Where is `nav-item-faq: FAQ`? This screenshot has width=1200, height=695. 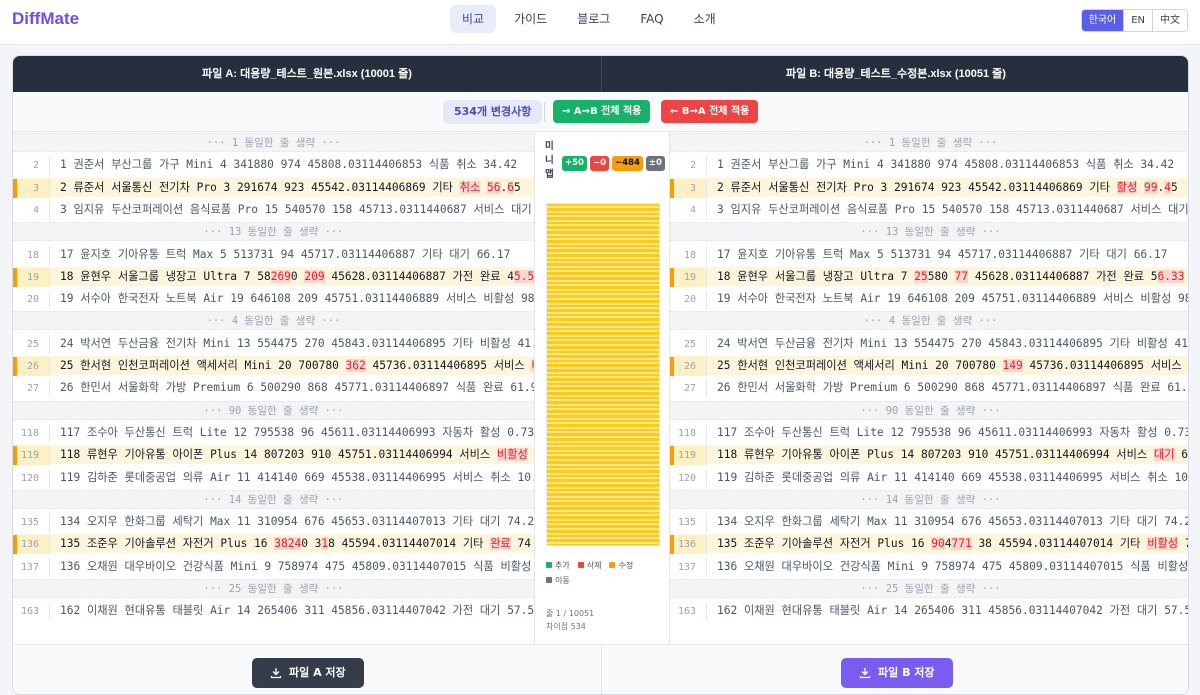
nav-item-faq: FAQ is located at coordinates (651, 19).